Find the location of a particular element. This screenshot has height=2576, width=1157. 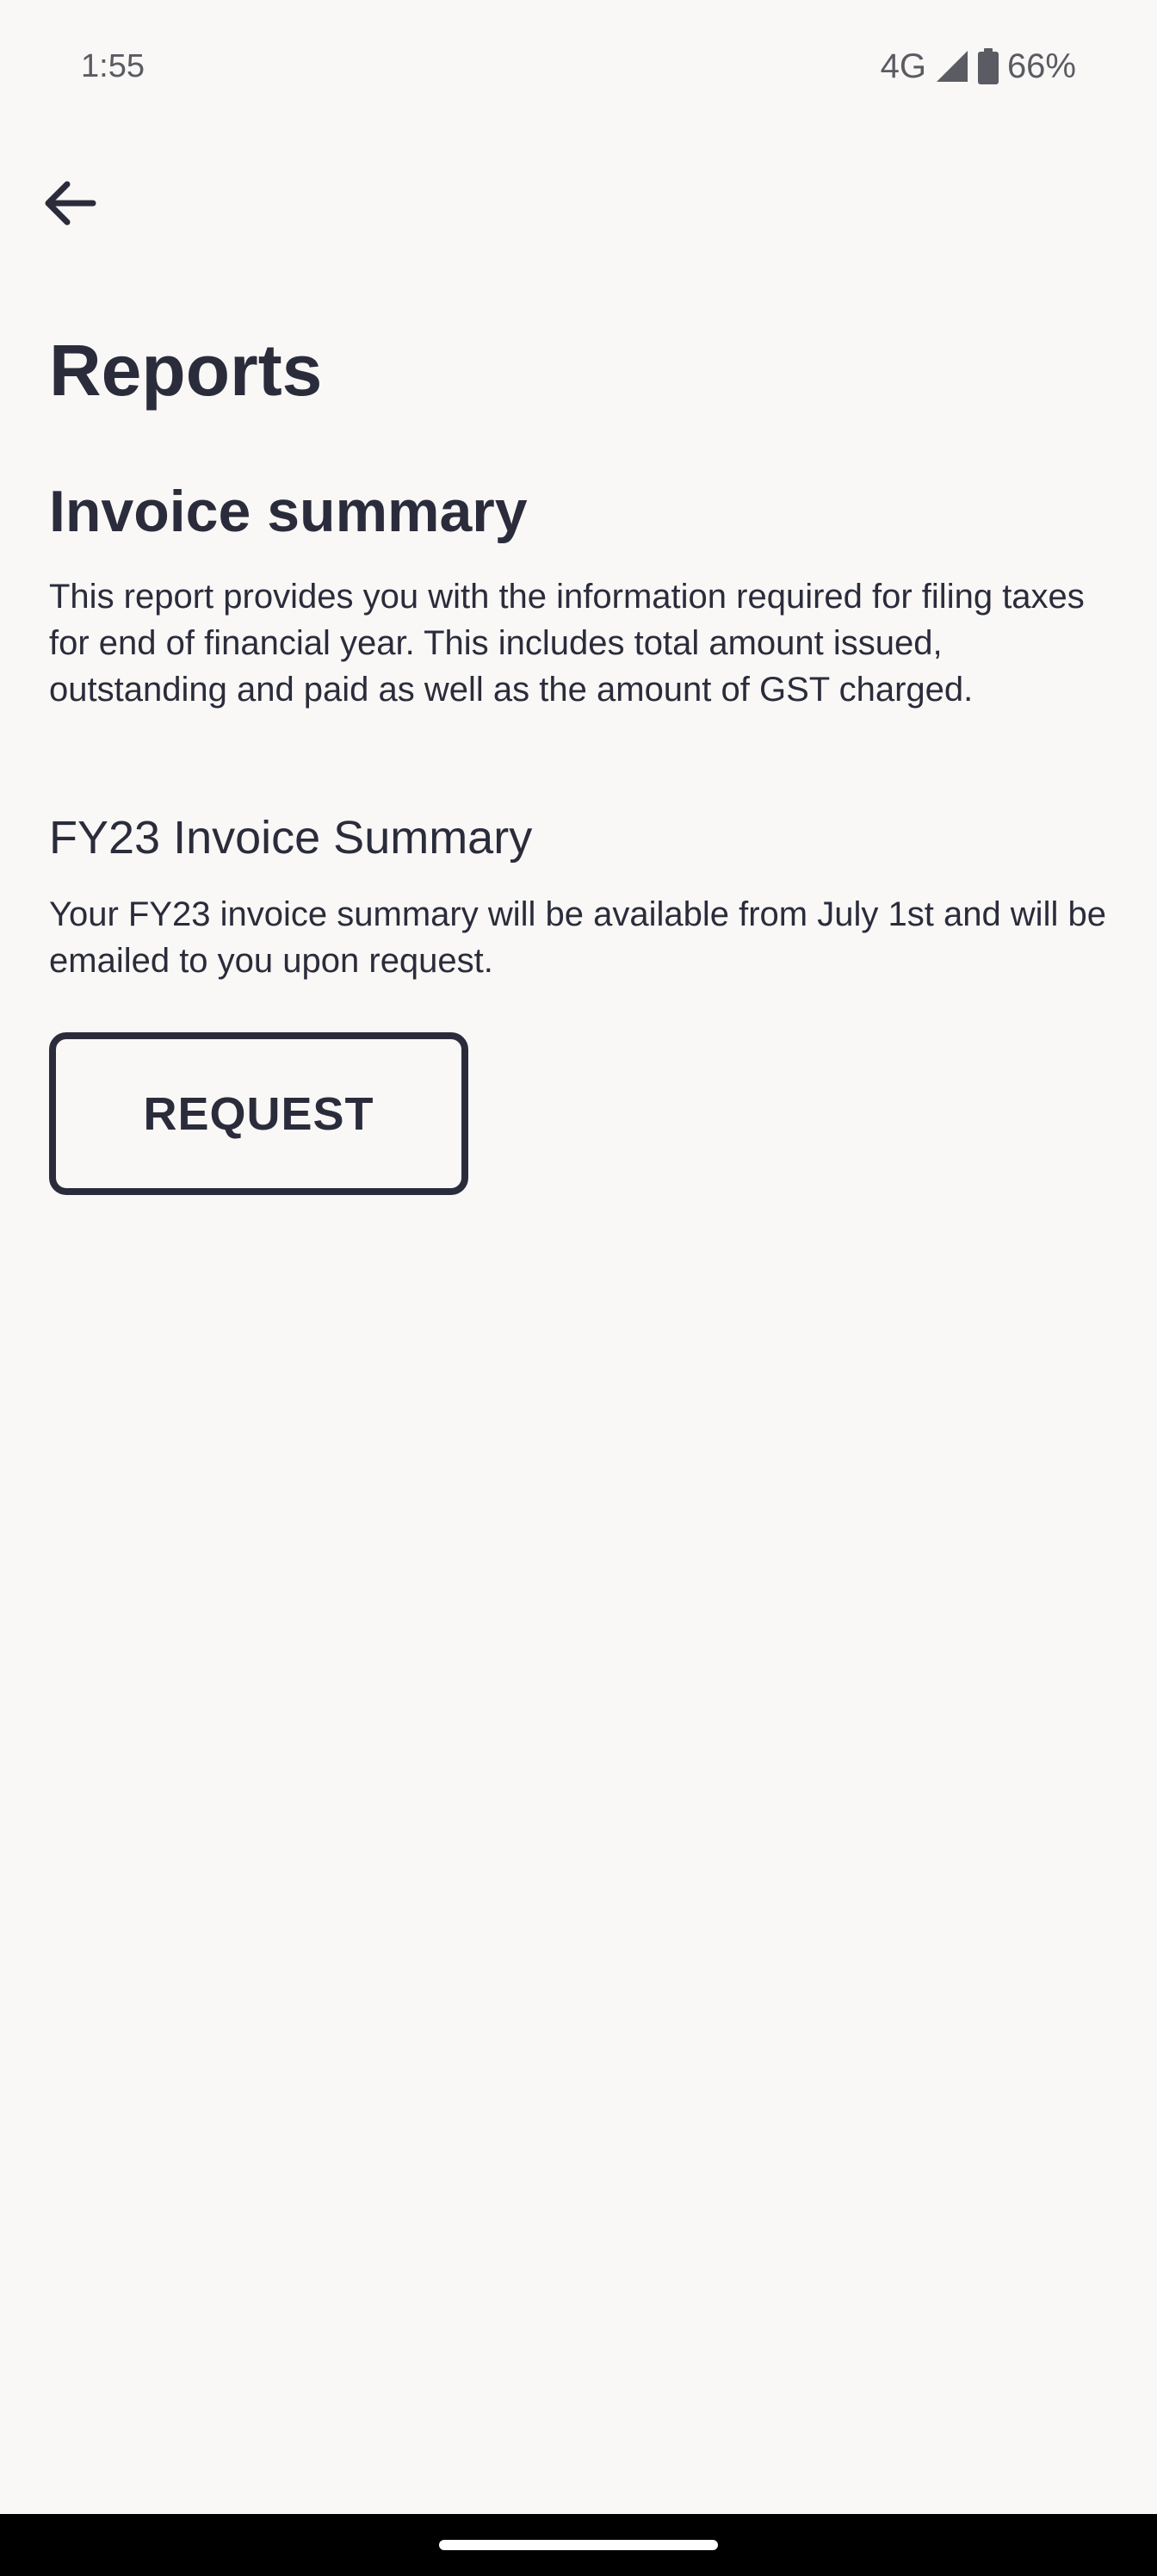

arrow-left-icon is located at coordinates (68, 206).